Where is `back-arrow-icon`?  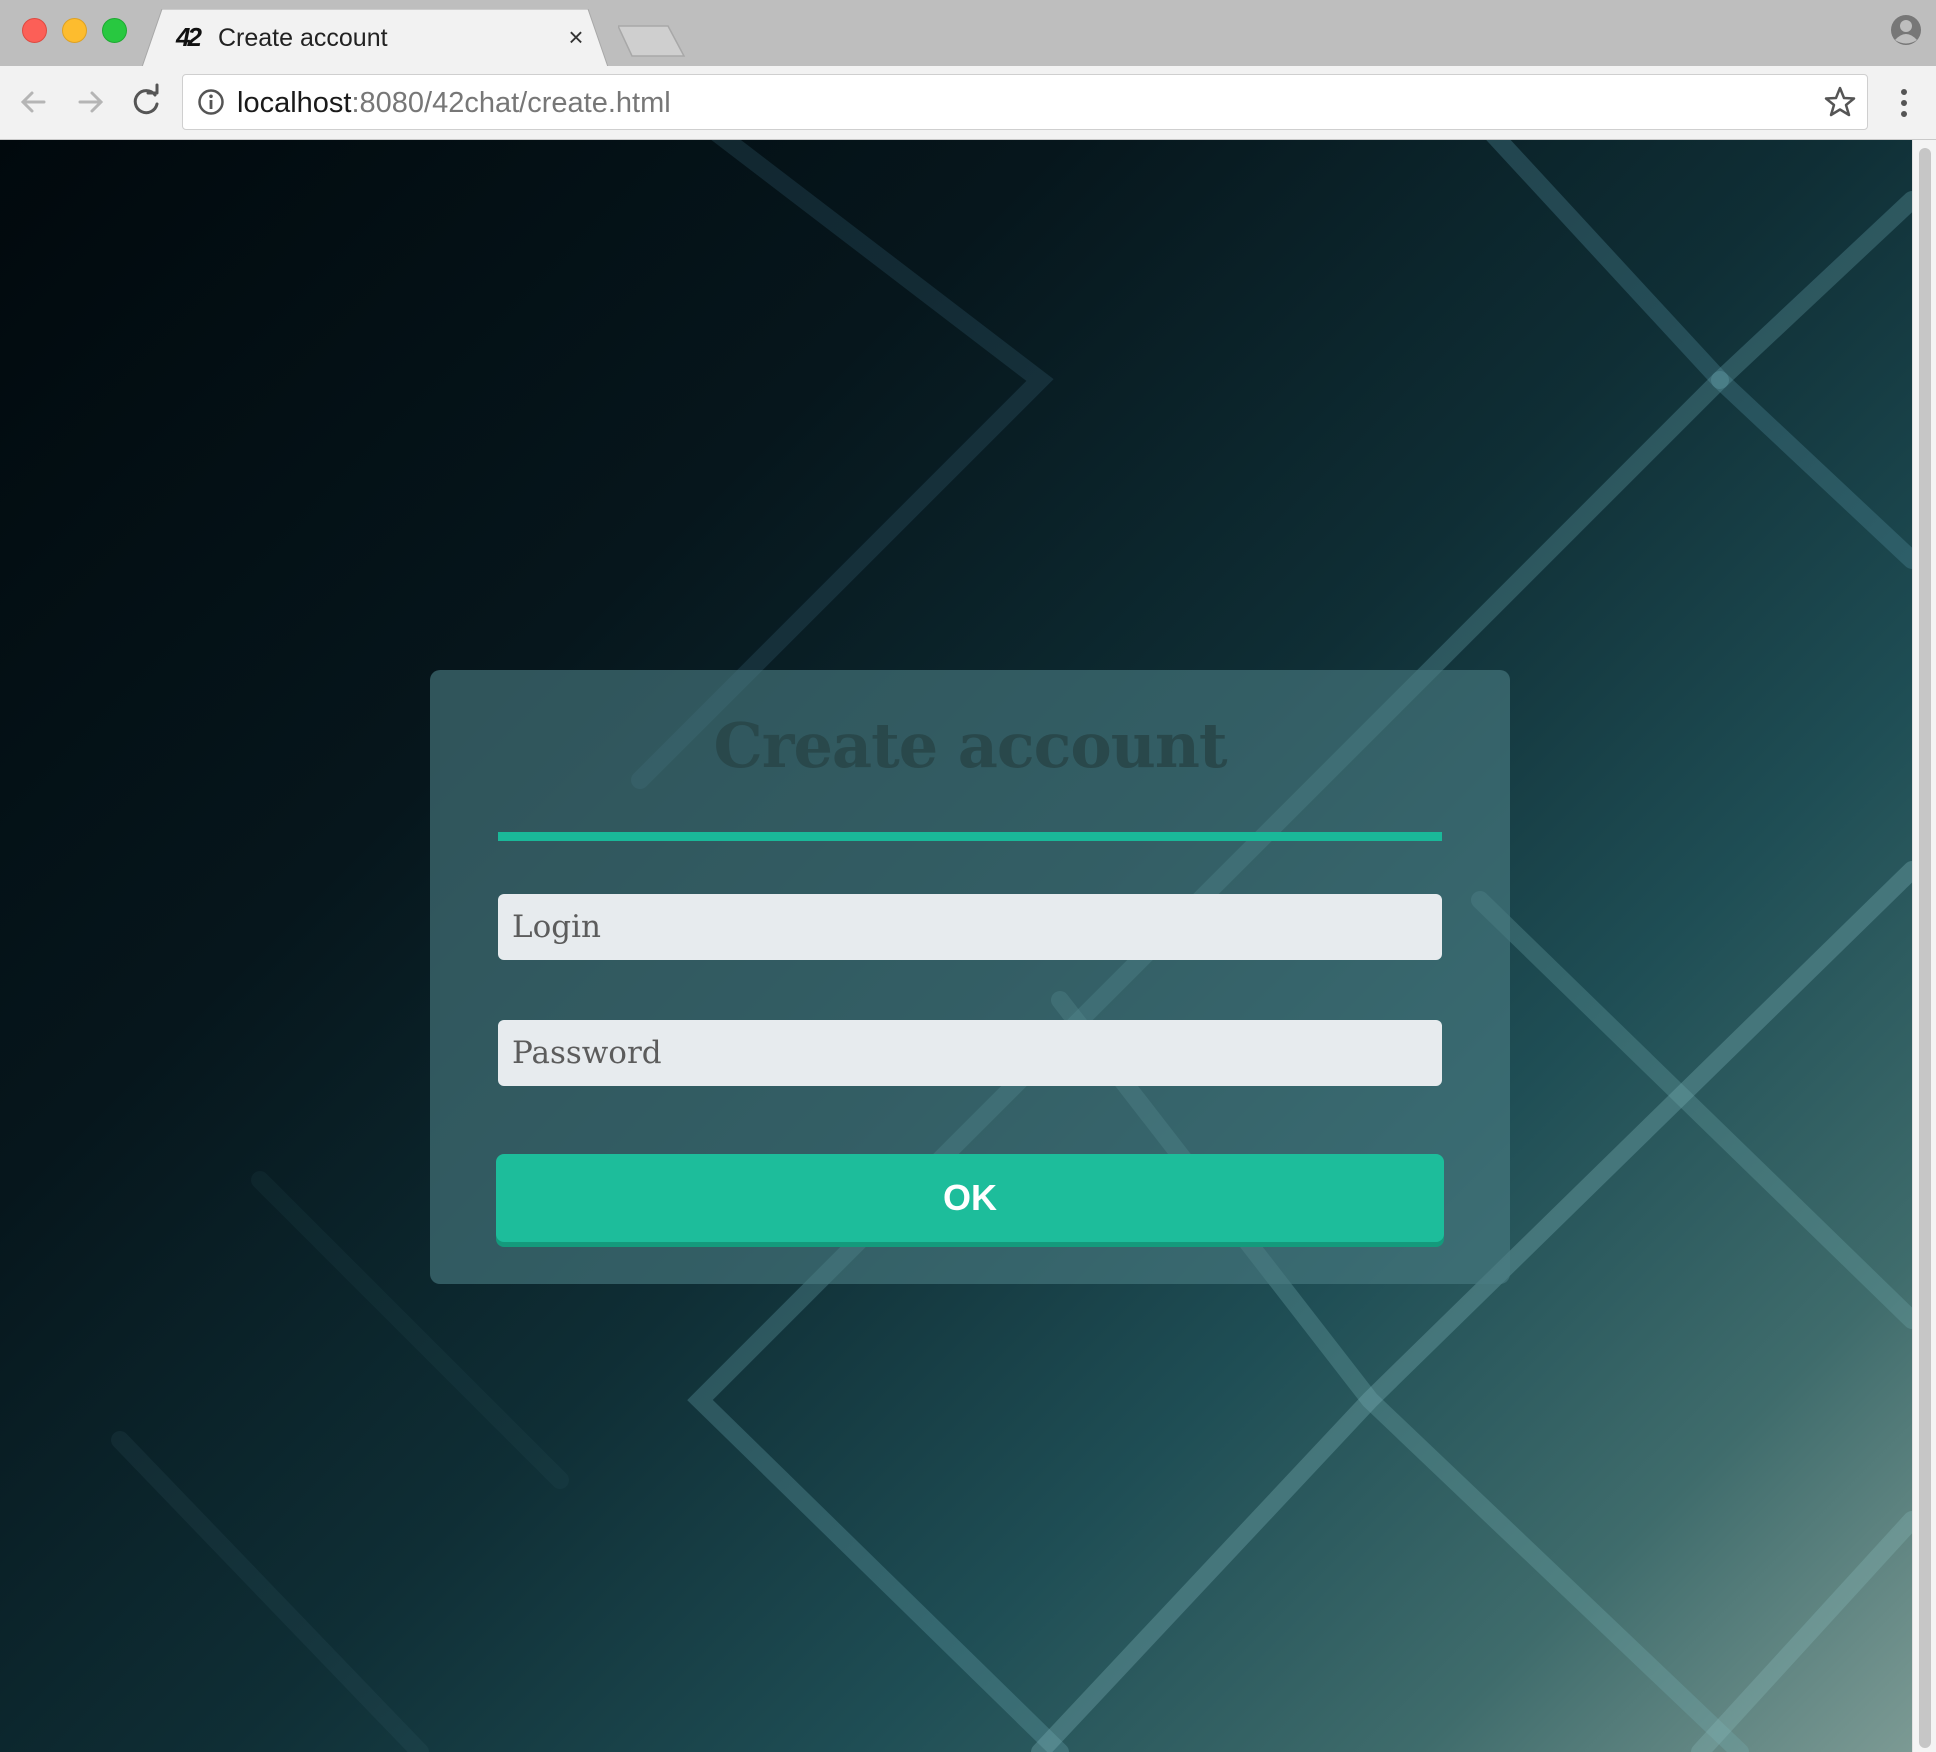 back-arrow-icon is located at coordinates (34, 102).